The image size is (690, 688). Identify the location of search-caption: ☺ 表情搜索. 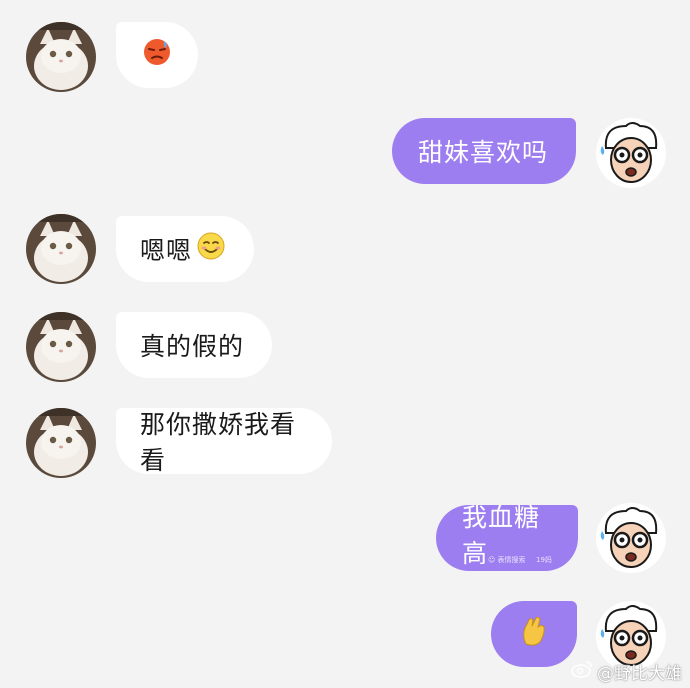
(507, 560).